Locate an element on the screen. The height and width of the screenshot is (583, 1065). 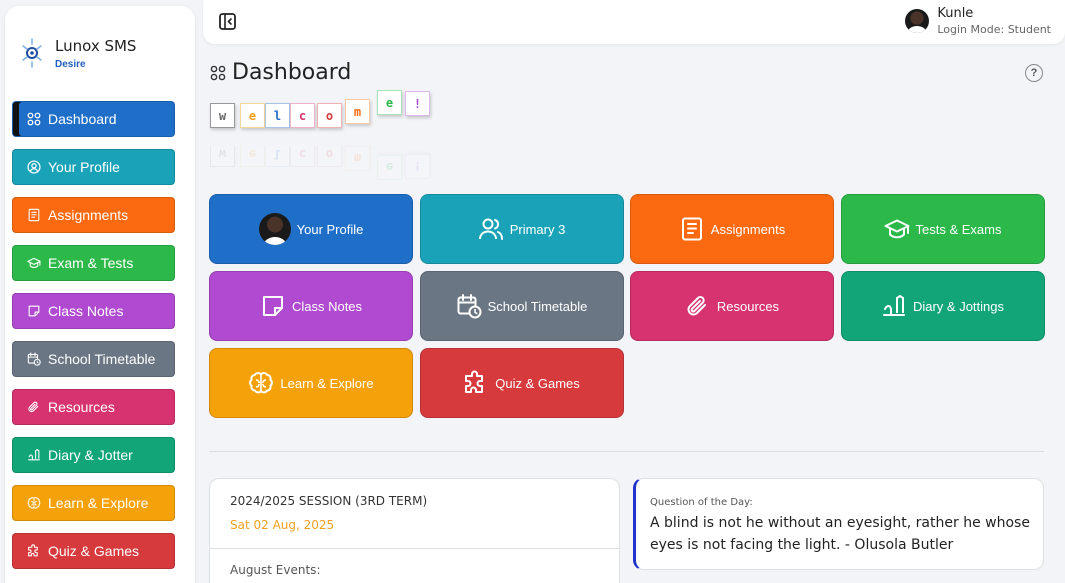
tile-diary-jottings: Diary & Jottings is located at coordinates (942, 306).